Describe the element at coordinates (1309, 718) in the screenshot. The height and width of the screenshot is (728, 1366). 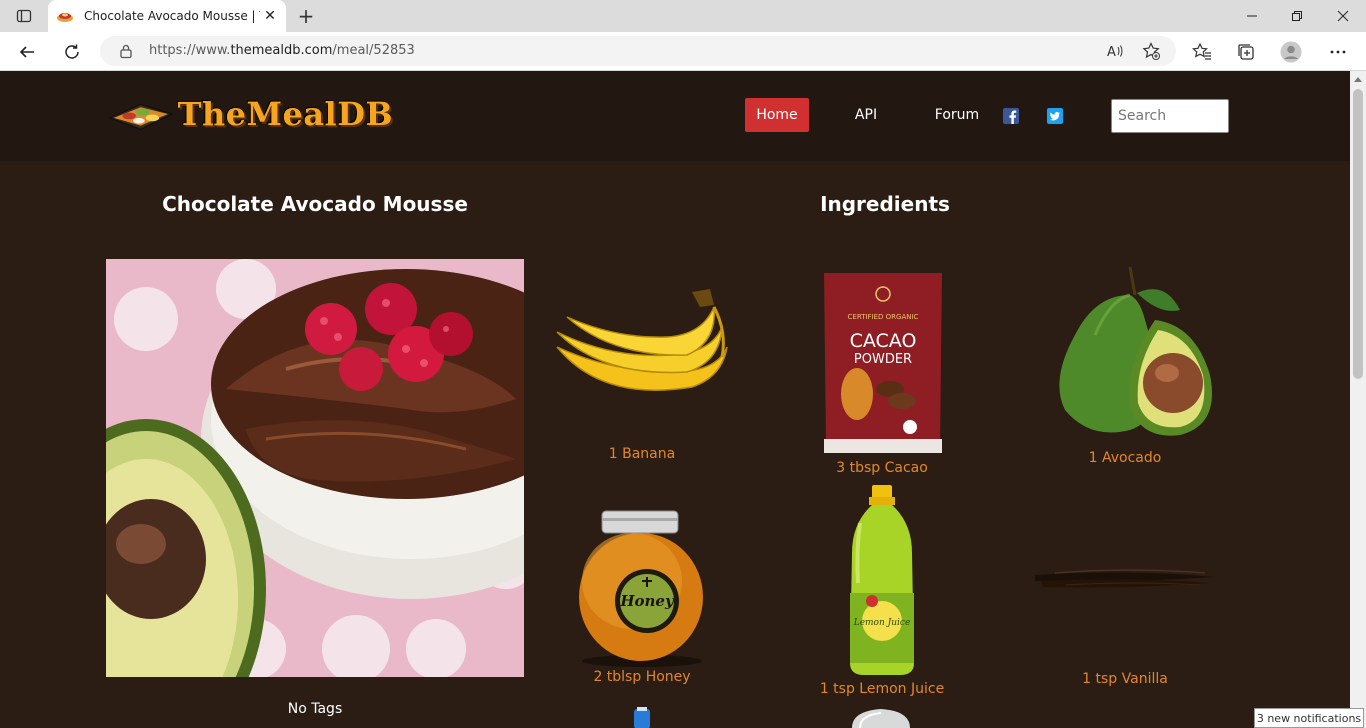
I see `notification-toast: 3 new notifications` at that location.